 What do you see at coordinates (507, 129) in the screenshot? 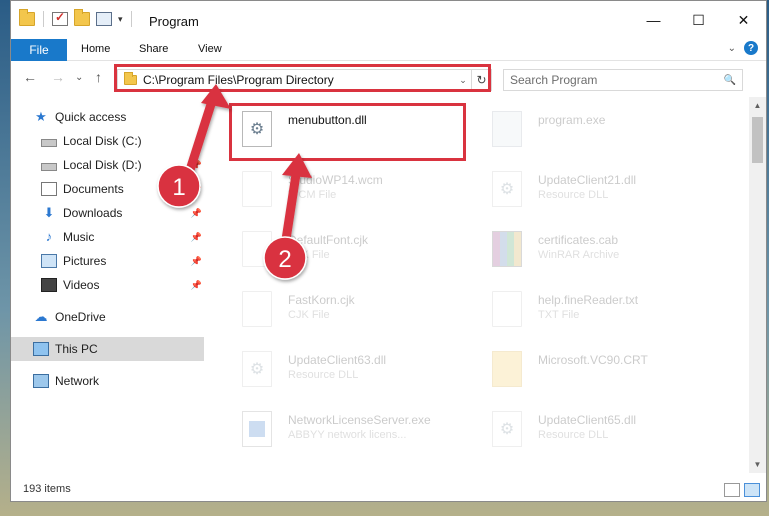
I see `exe-icon` at bounding box center [507, 129].